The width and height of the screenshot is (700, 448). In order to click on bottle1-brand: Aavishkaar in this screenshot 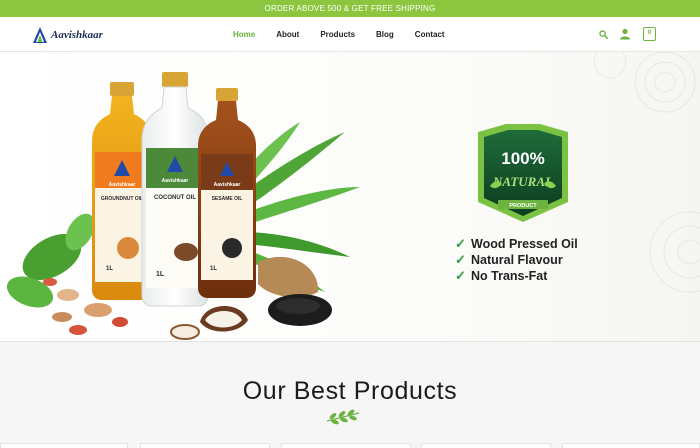, I will do `click(122, 185)`.